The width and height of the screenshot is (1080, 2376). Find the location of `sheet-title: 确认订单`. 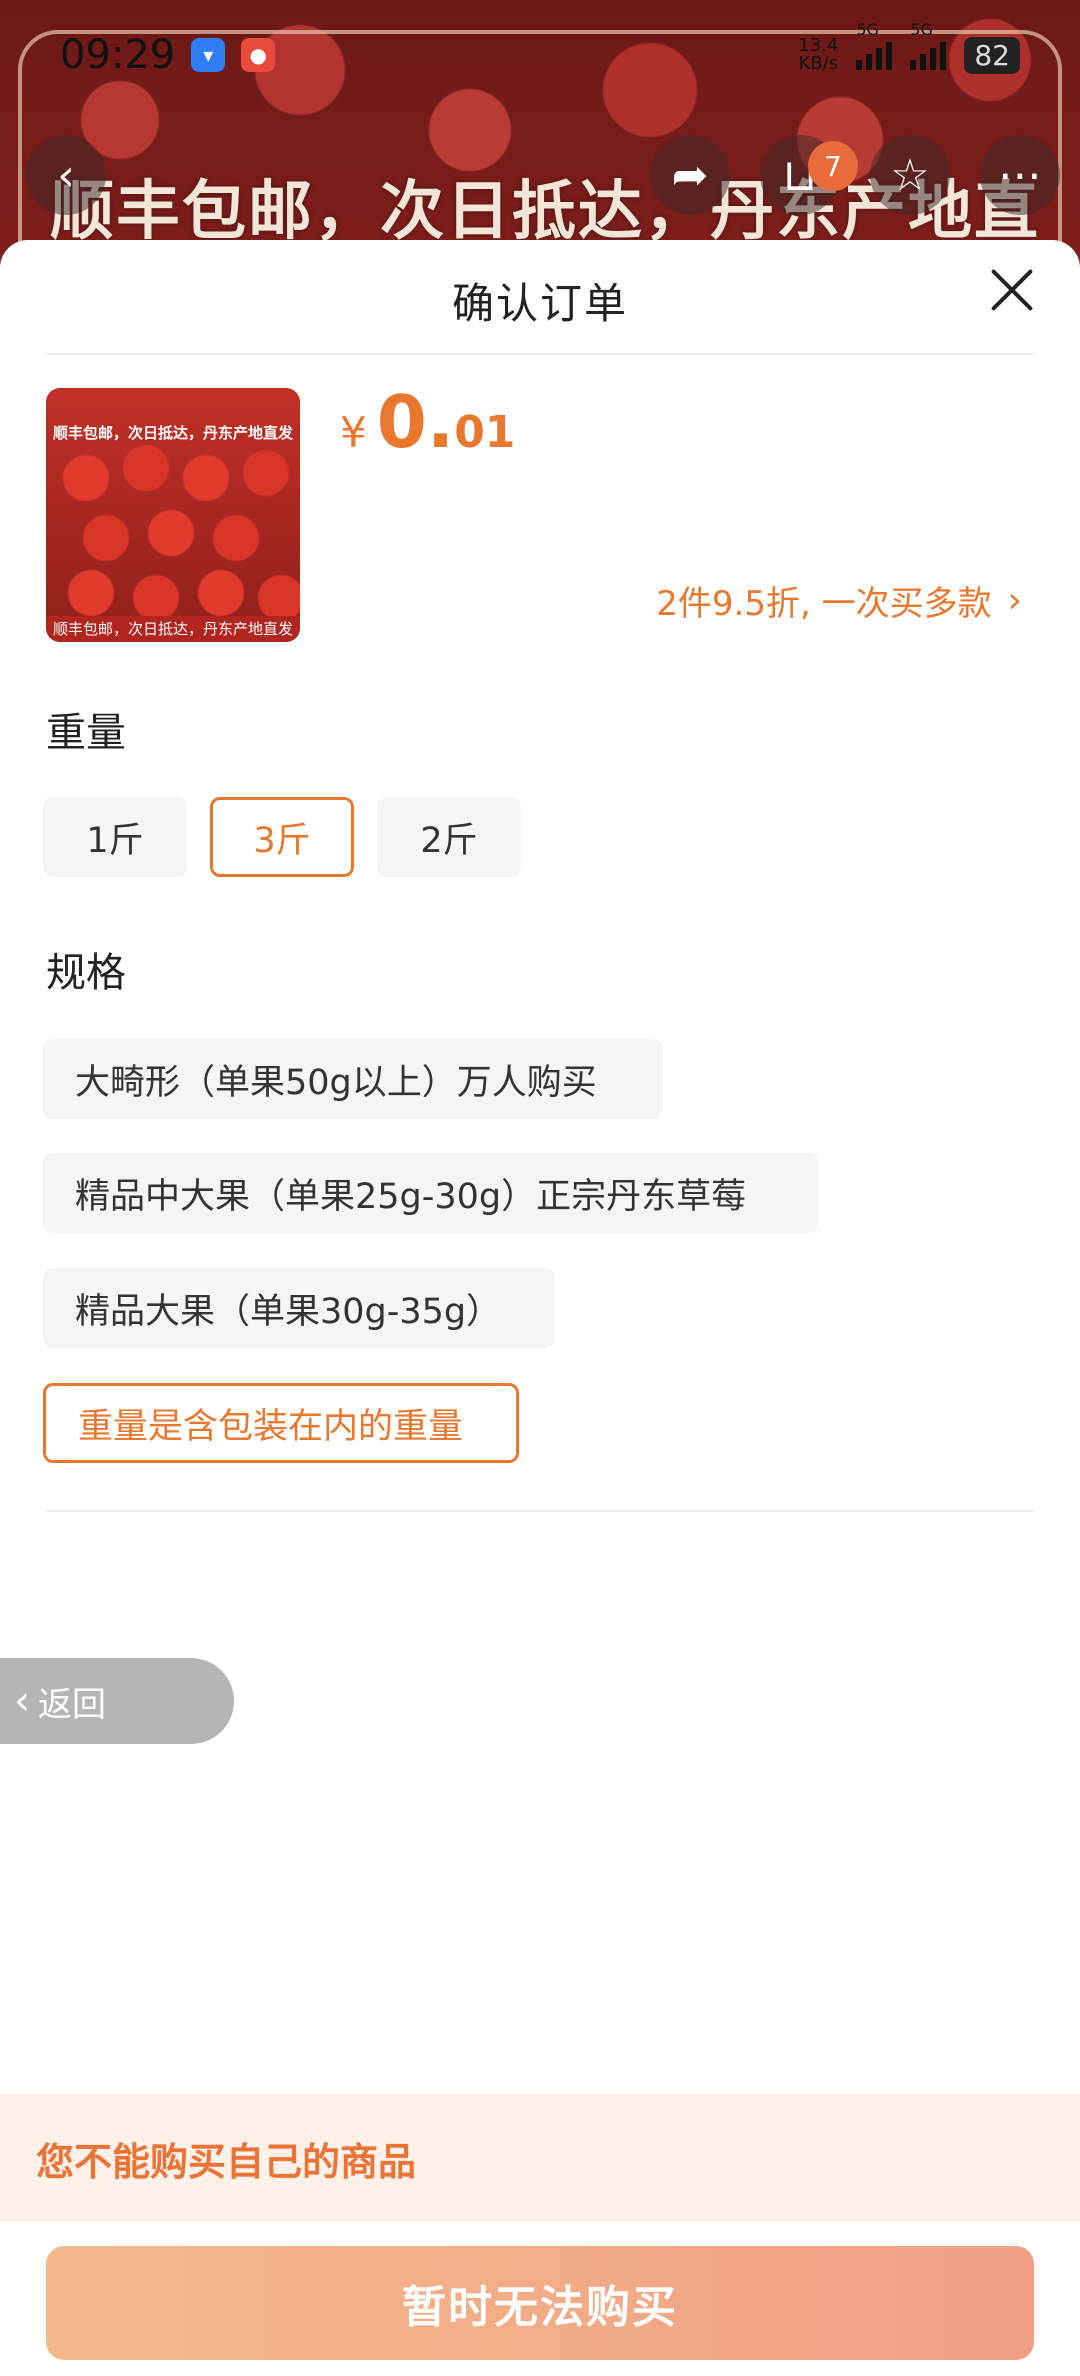

sheet-title: 确认订单 is located at coordinates (539, 303).